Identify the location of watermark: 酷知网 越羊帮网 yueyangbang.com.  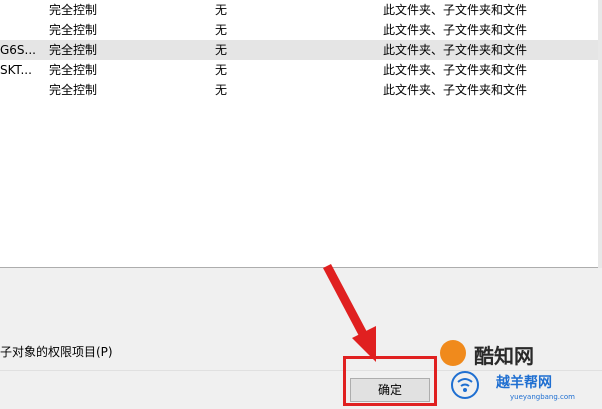
(521, 372).